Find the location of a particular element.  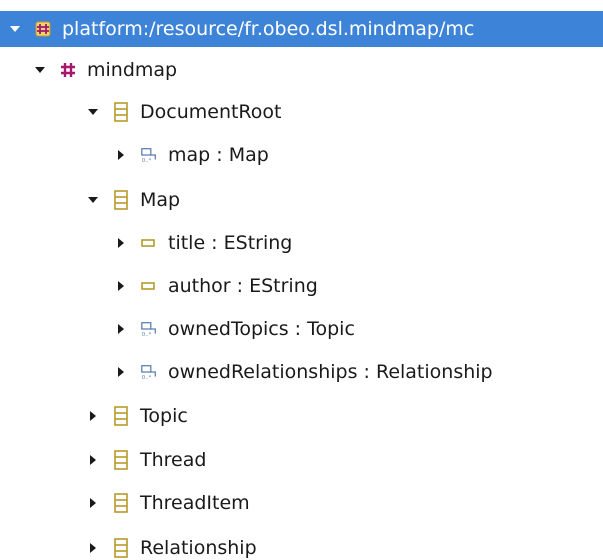

tree-row-class-thread: Thread is located at coordinates (146, 460).